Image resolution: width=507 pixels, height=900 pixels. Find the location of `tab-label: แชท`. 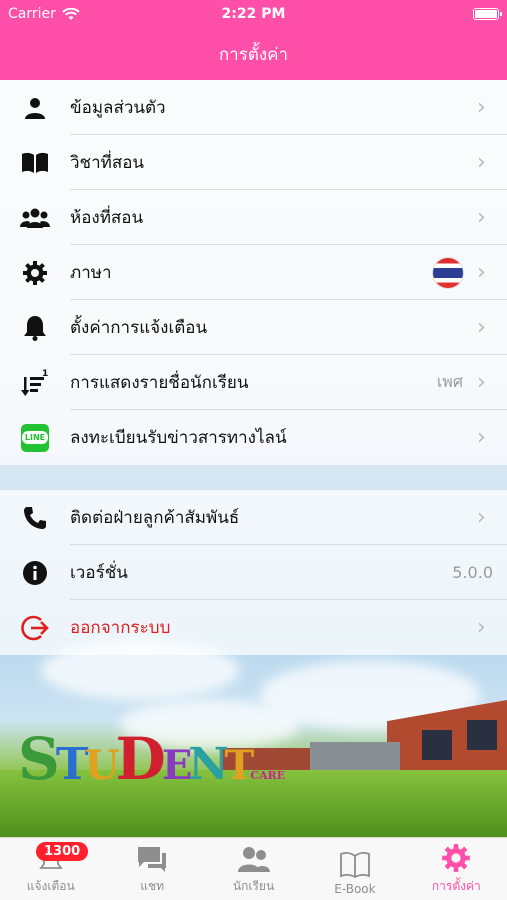

tab-label: แชท is located at coordinates (152, 886).